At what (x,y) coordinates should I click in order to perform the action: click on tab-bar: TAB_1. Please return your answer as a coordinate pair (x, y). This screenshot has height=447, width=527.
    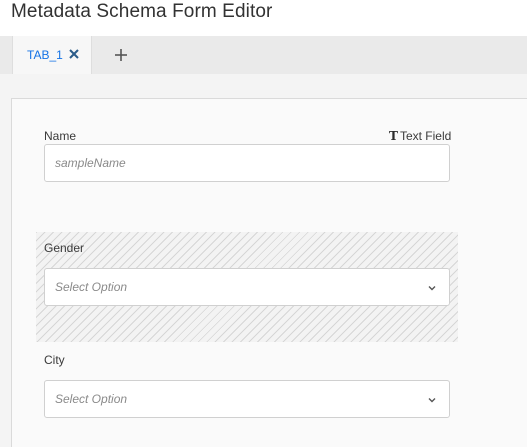
    Looking at the image, I should click on (263, 55).